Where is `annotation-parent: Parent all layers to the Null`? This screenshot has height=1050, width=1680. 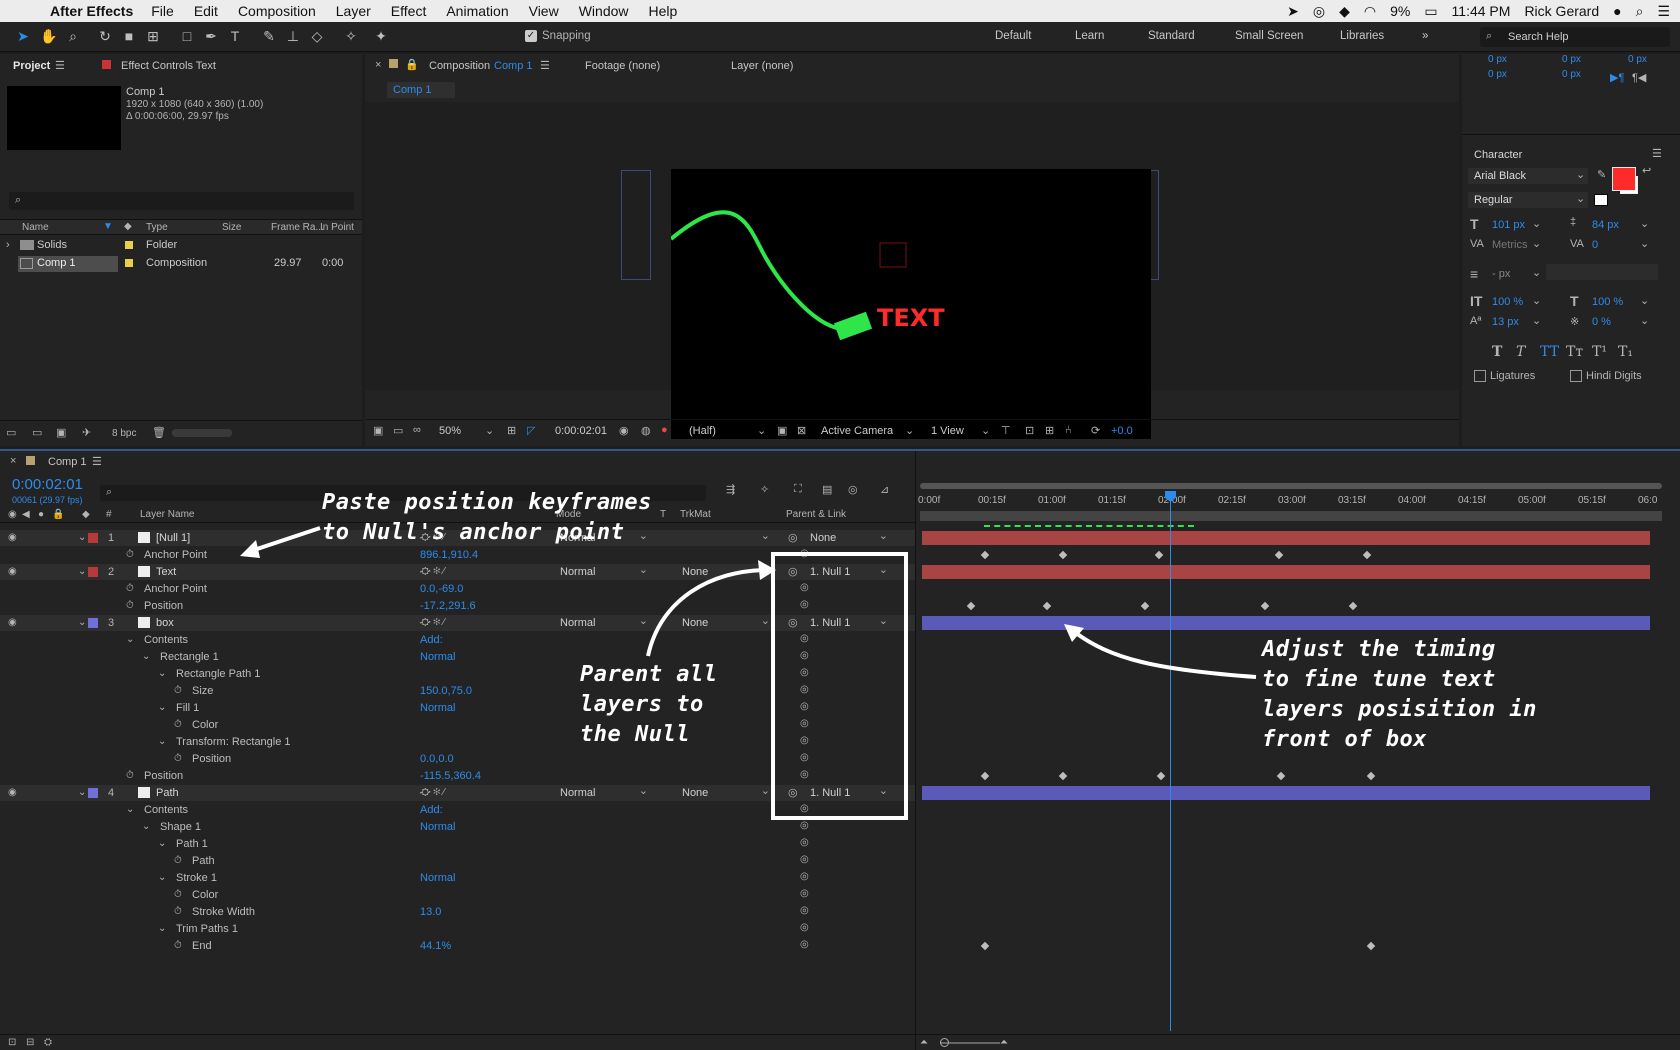
annotation-parent: Parent all layers to the Null is located at coordinates (649, 704).